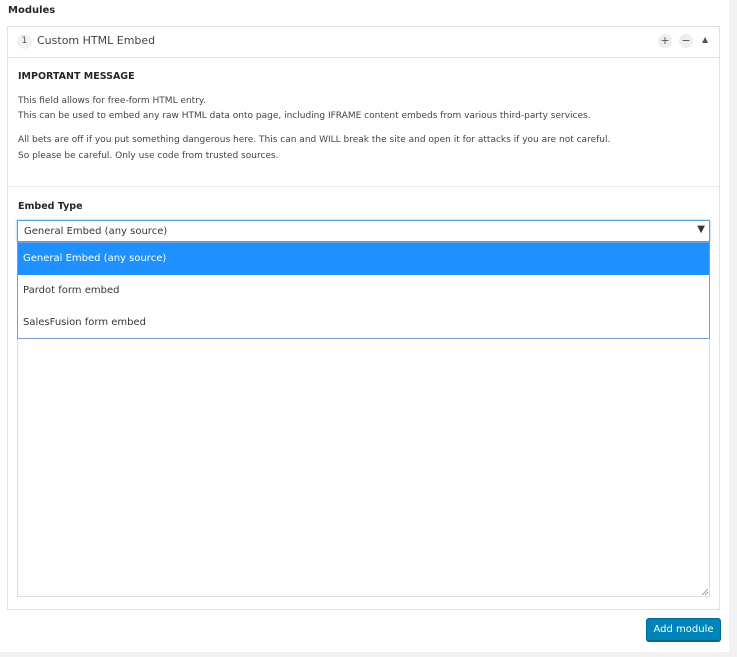 The image size is (737, 657). What do you see at coordinates (24, 41) in the screenshot?
I see `module-number-badge: 1` at bounding box center [24, 41].